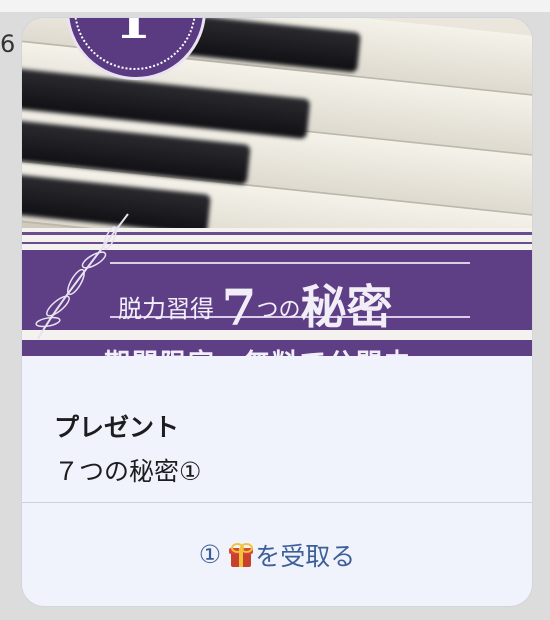 Image resolution: width=550 pixels, height=620 pixels. Describe the element at coordinates (133, 34) in the screenshot. I see `medal-number: 1` at that location.